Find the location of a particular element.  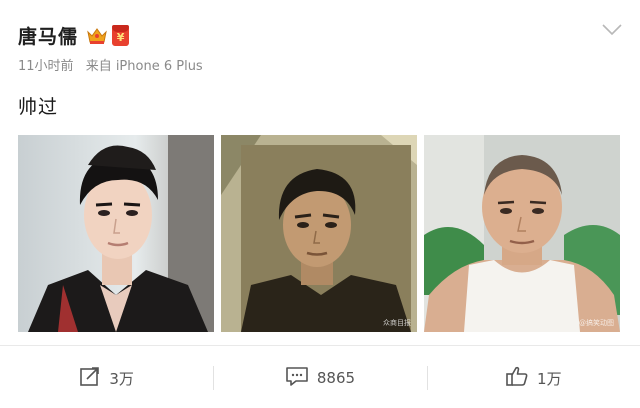

photo-2-watermark: 众商目报 is located at coordinates (397, 323).